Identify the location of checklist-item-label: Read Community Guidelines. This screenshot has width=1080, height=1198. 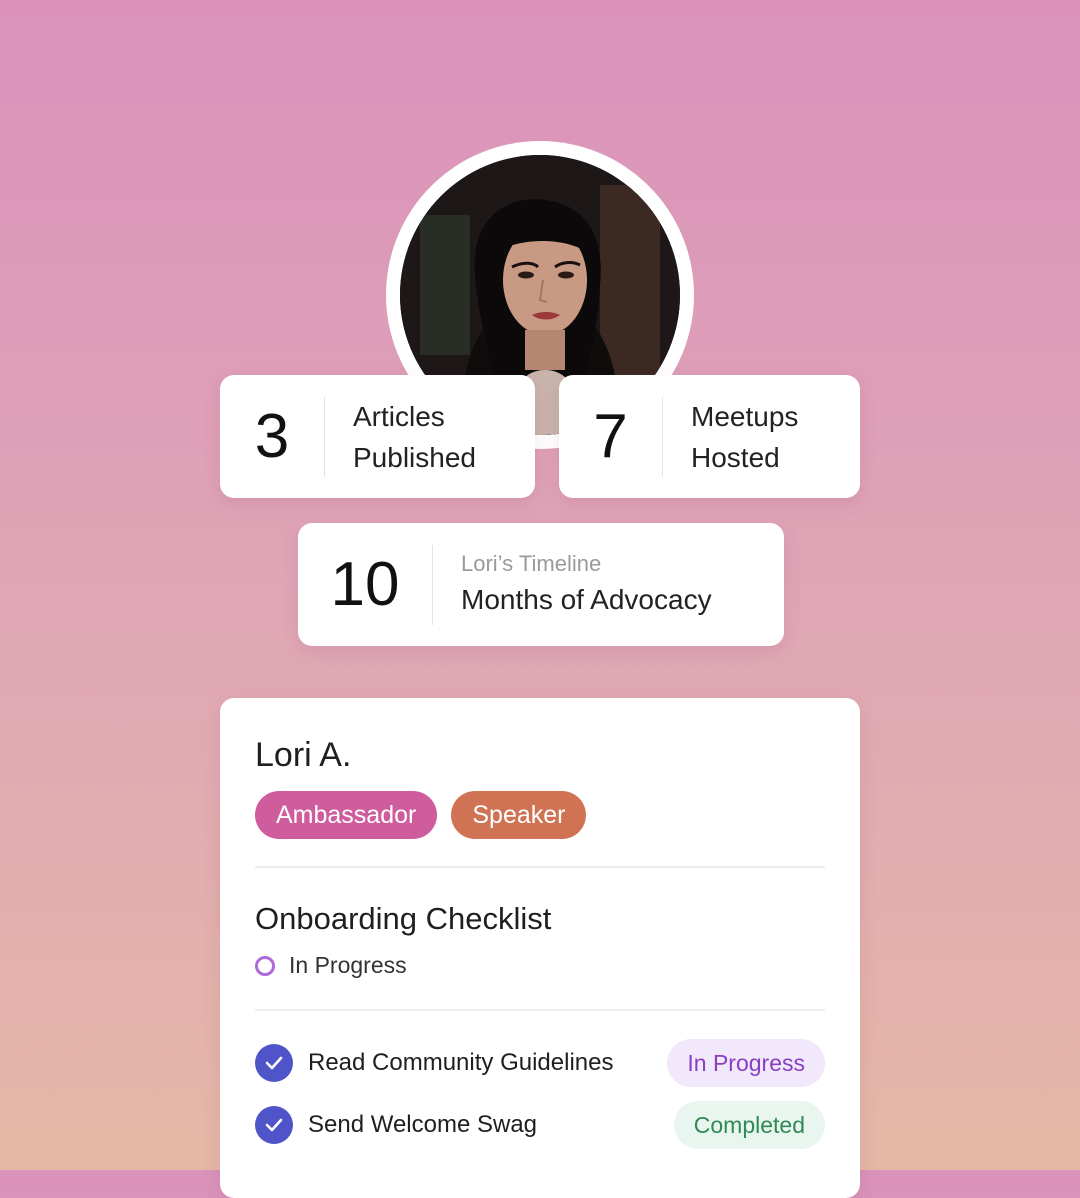
(461, 1062).